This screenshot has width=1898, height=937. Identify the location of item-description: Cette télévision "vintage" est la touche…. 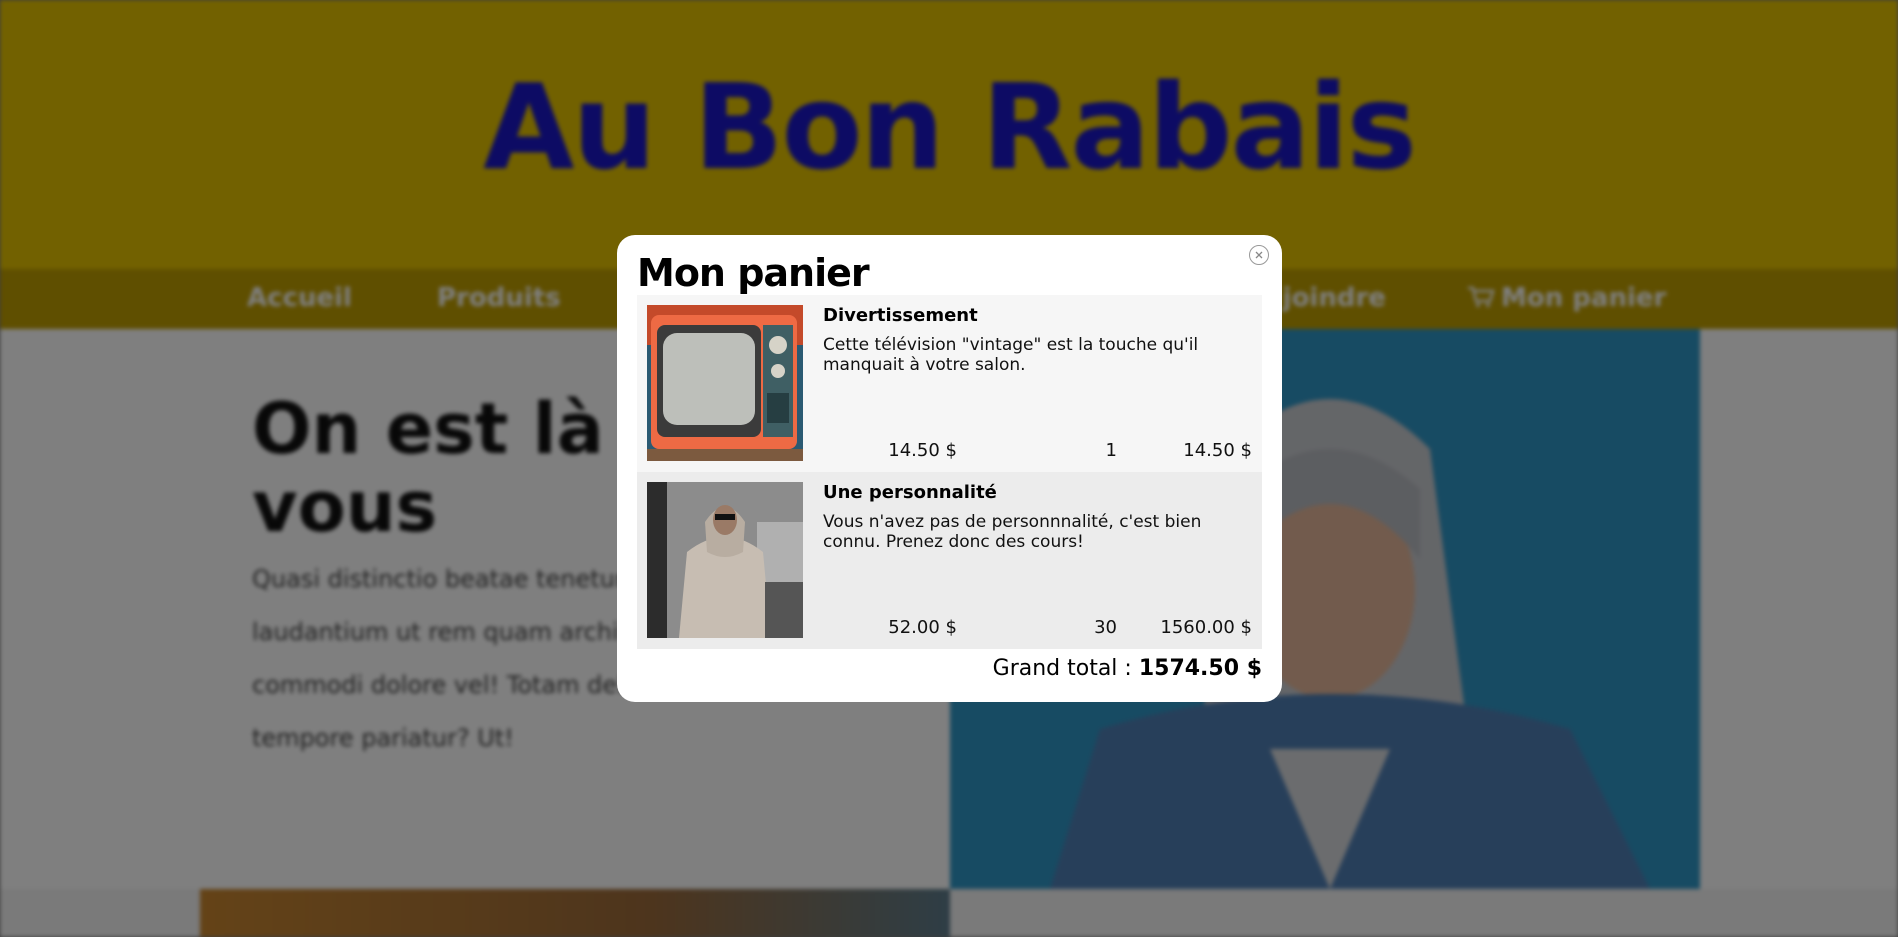
(1011, 355).